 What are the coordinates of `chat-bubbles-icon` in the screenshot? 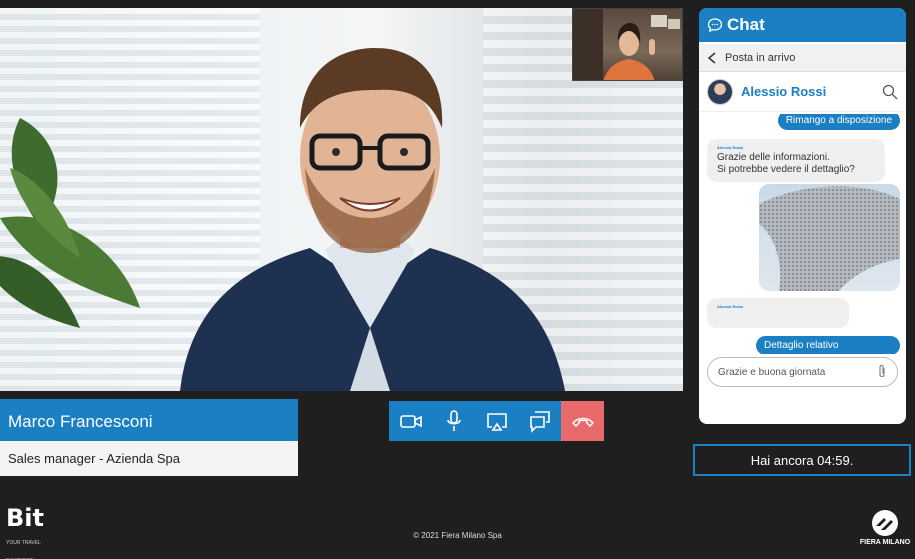 It's located at (539, 422).